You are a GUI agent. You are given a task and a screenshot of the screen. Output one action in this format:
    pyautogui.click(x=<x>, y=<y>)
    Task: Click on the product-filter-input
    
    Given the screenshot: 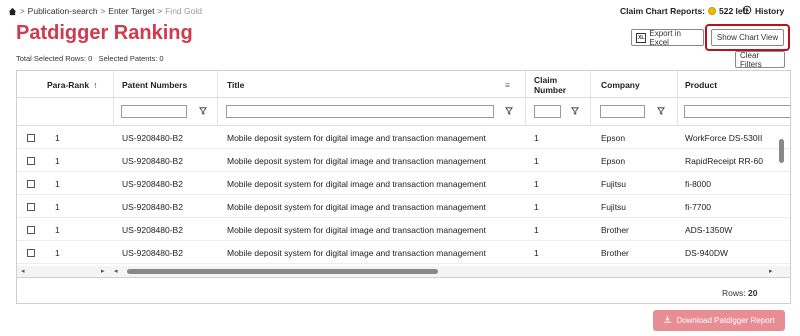 What is the action you would take?
    pyautogui.click(x=737, y=111)
    